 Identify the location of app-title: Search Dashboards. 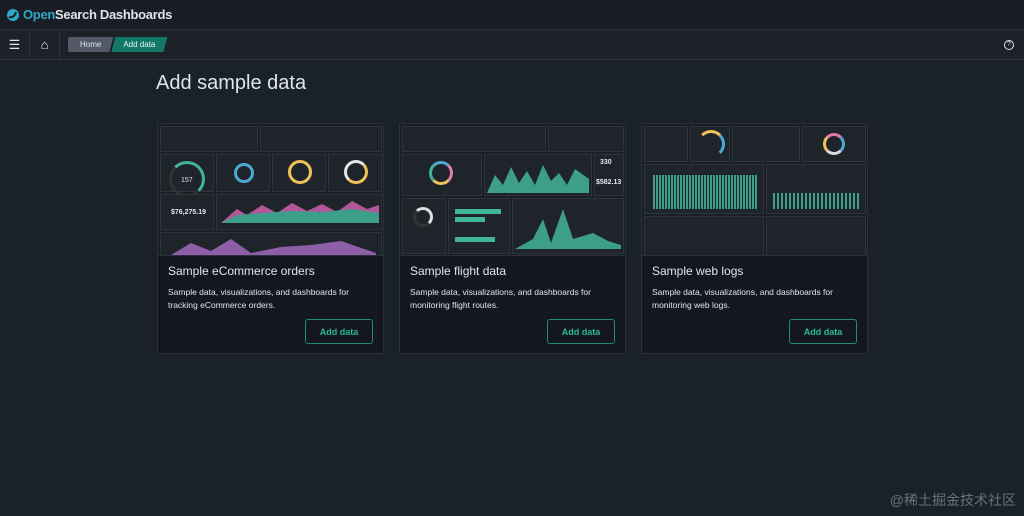
(114, 14).